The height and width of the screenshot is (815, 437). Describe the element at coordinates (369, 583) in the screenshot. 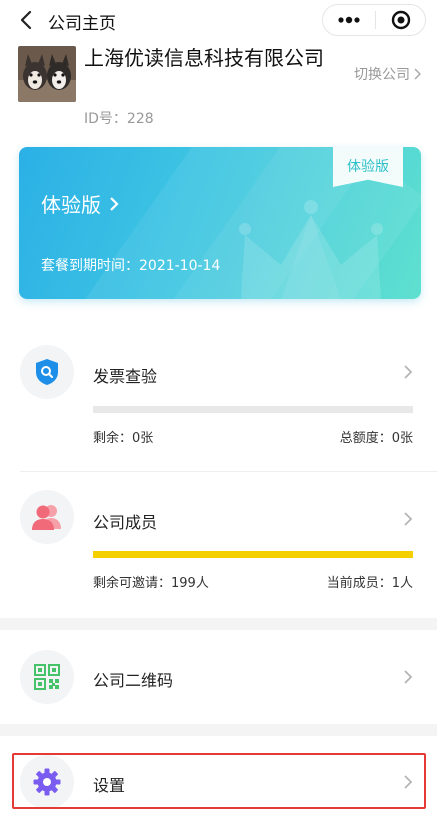

I see `members-current-count: 当前成员：1人` at that location.